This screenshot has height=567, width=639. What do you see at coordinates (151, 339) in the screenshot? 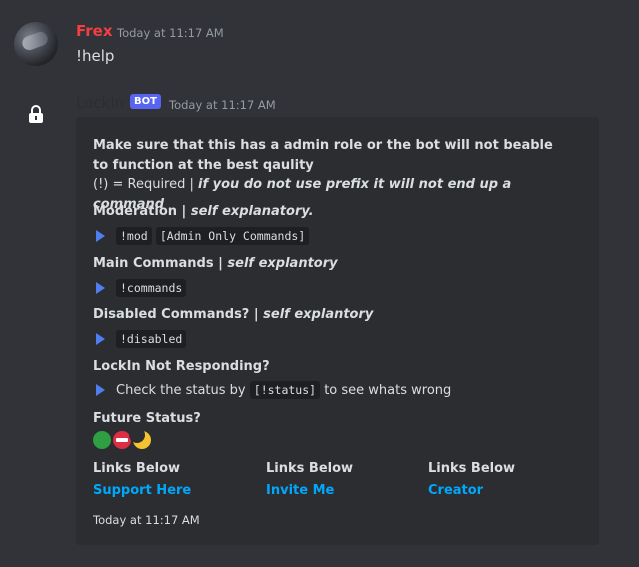
I see `inline-code: !disabled` at bounding box center [151, 339].